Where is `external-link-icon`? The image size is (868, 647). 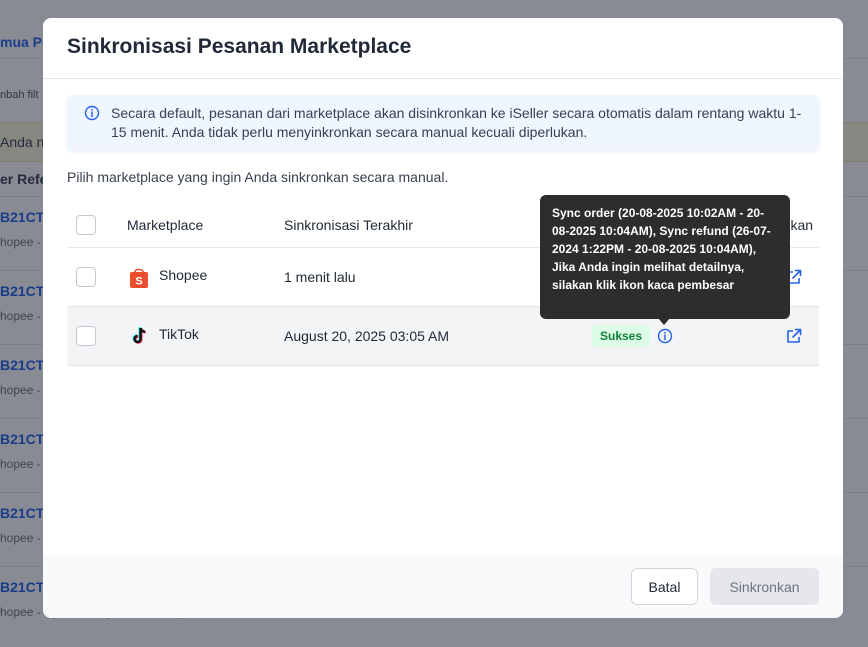
external-link-icon is located at coordinates (794, 336).